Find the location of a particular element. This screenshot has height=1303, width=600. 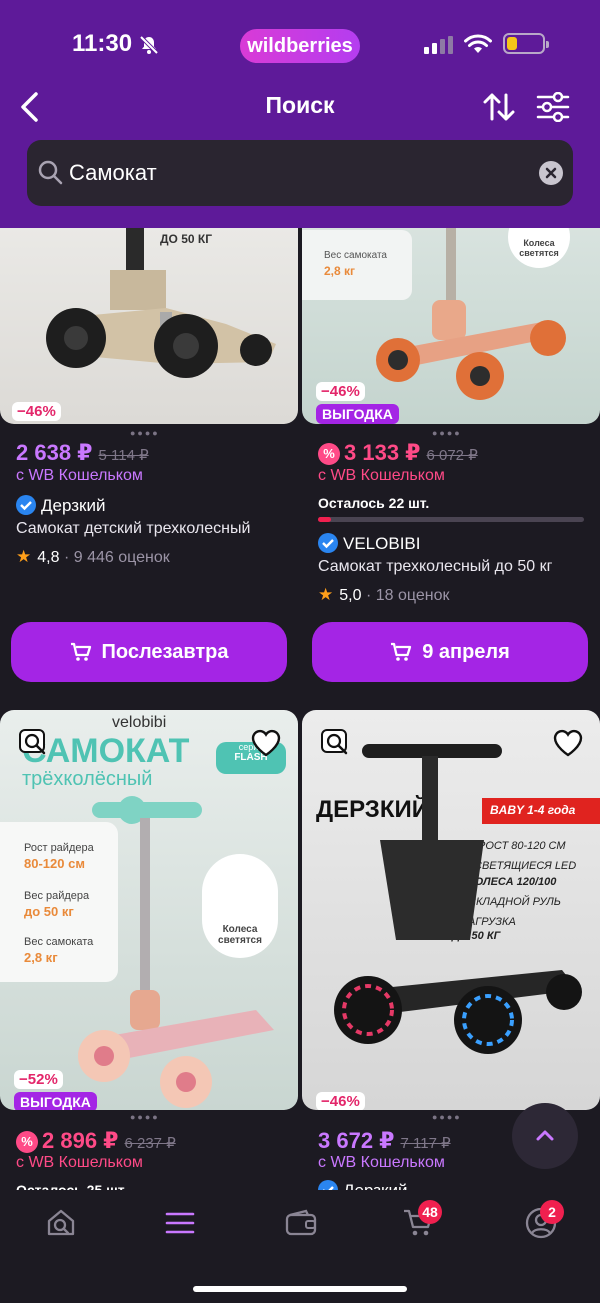

product-image: ДО 50 КГ −46% is located at coordinates (149, 312).